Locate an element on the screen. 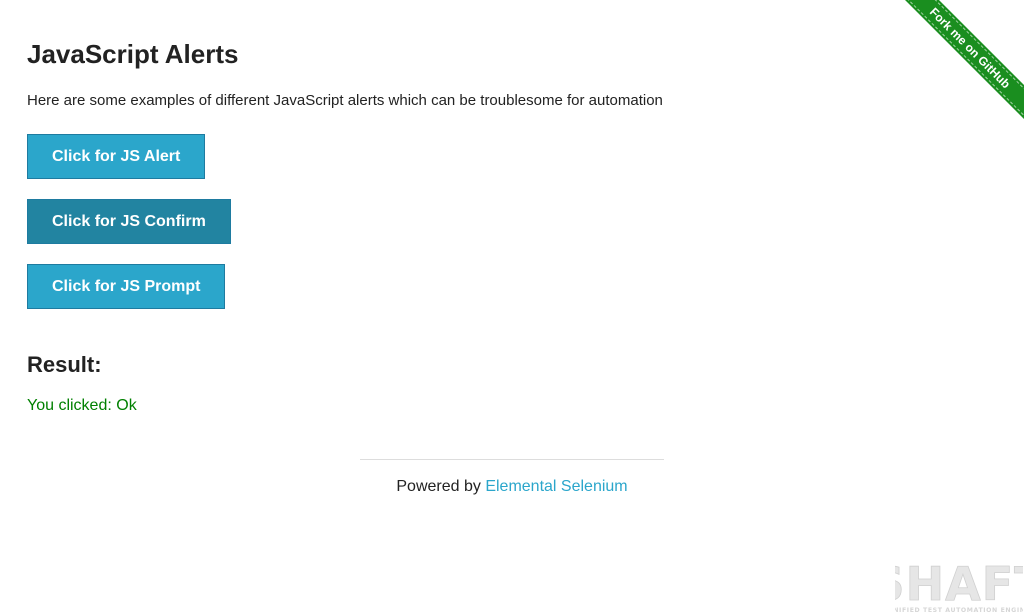  result-text: You clicked: Ok is located at coordinates (82, 405).